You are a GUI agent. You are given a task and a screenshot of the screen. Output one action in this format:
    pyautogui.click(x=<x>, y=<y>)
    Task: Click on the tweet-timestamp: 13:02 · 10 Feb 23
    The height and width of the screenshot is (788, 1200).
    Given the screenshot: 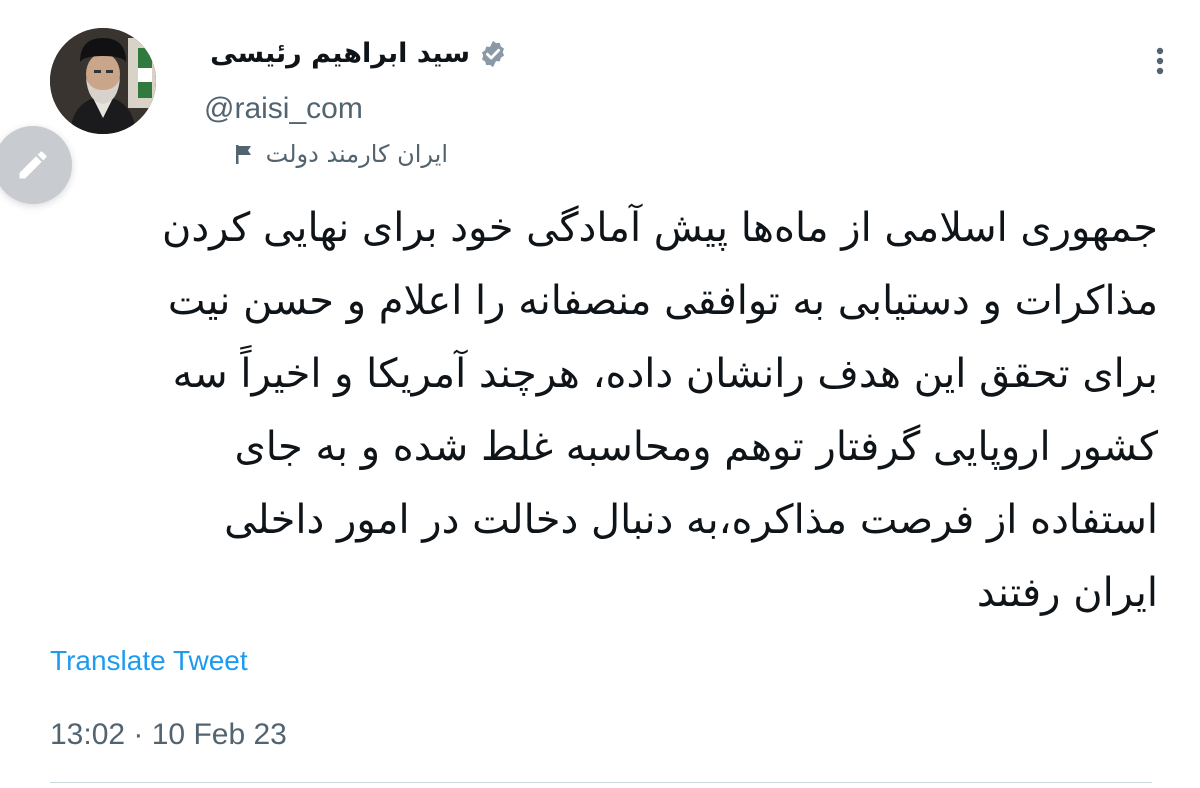 What is the action you would take?
    pyautogui.click(x=168, y=735)
    